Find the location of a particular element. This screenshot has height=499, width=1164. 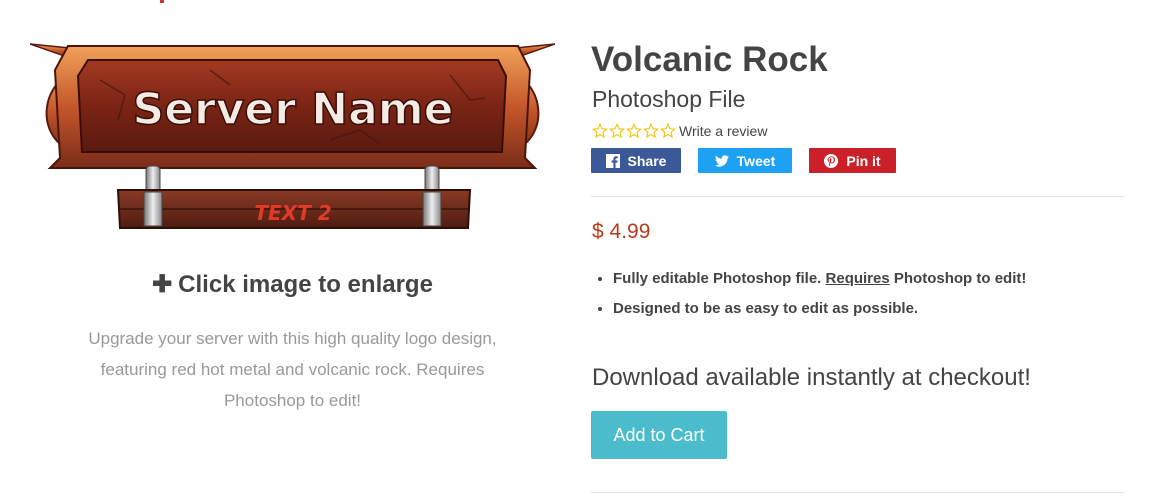

rating-row: Write a review is located at coordinates (679, 131).